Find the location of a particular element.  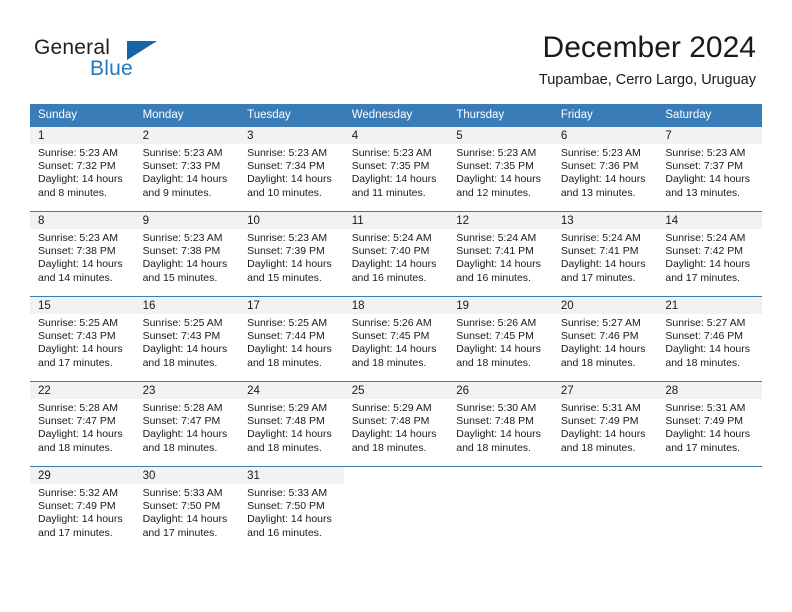

day-number: 18 is located at coordinates (358, 306).